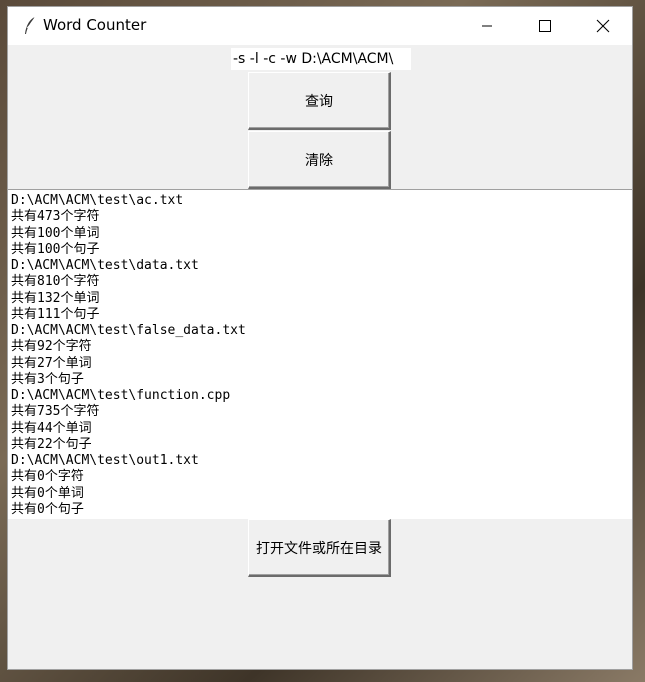 The height and width of the screenshot is (682, 645). I want to click on query-button: 查询, so click(319, 101).